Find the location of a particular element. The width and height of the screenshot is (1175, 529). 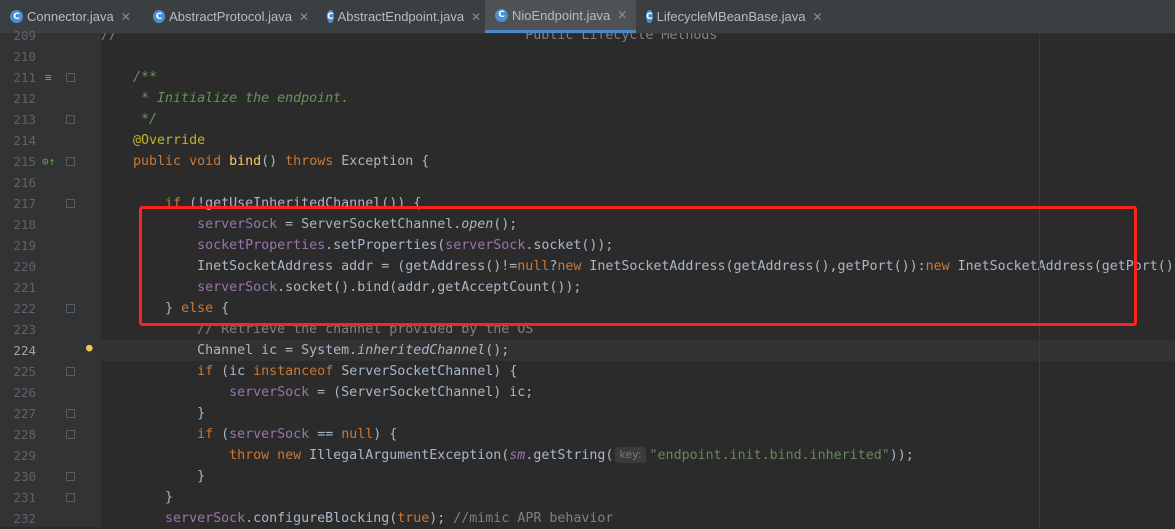

tab-label: Connector.java is located at coordinates (70, 16).